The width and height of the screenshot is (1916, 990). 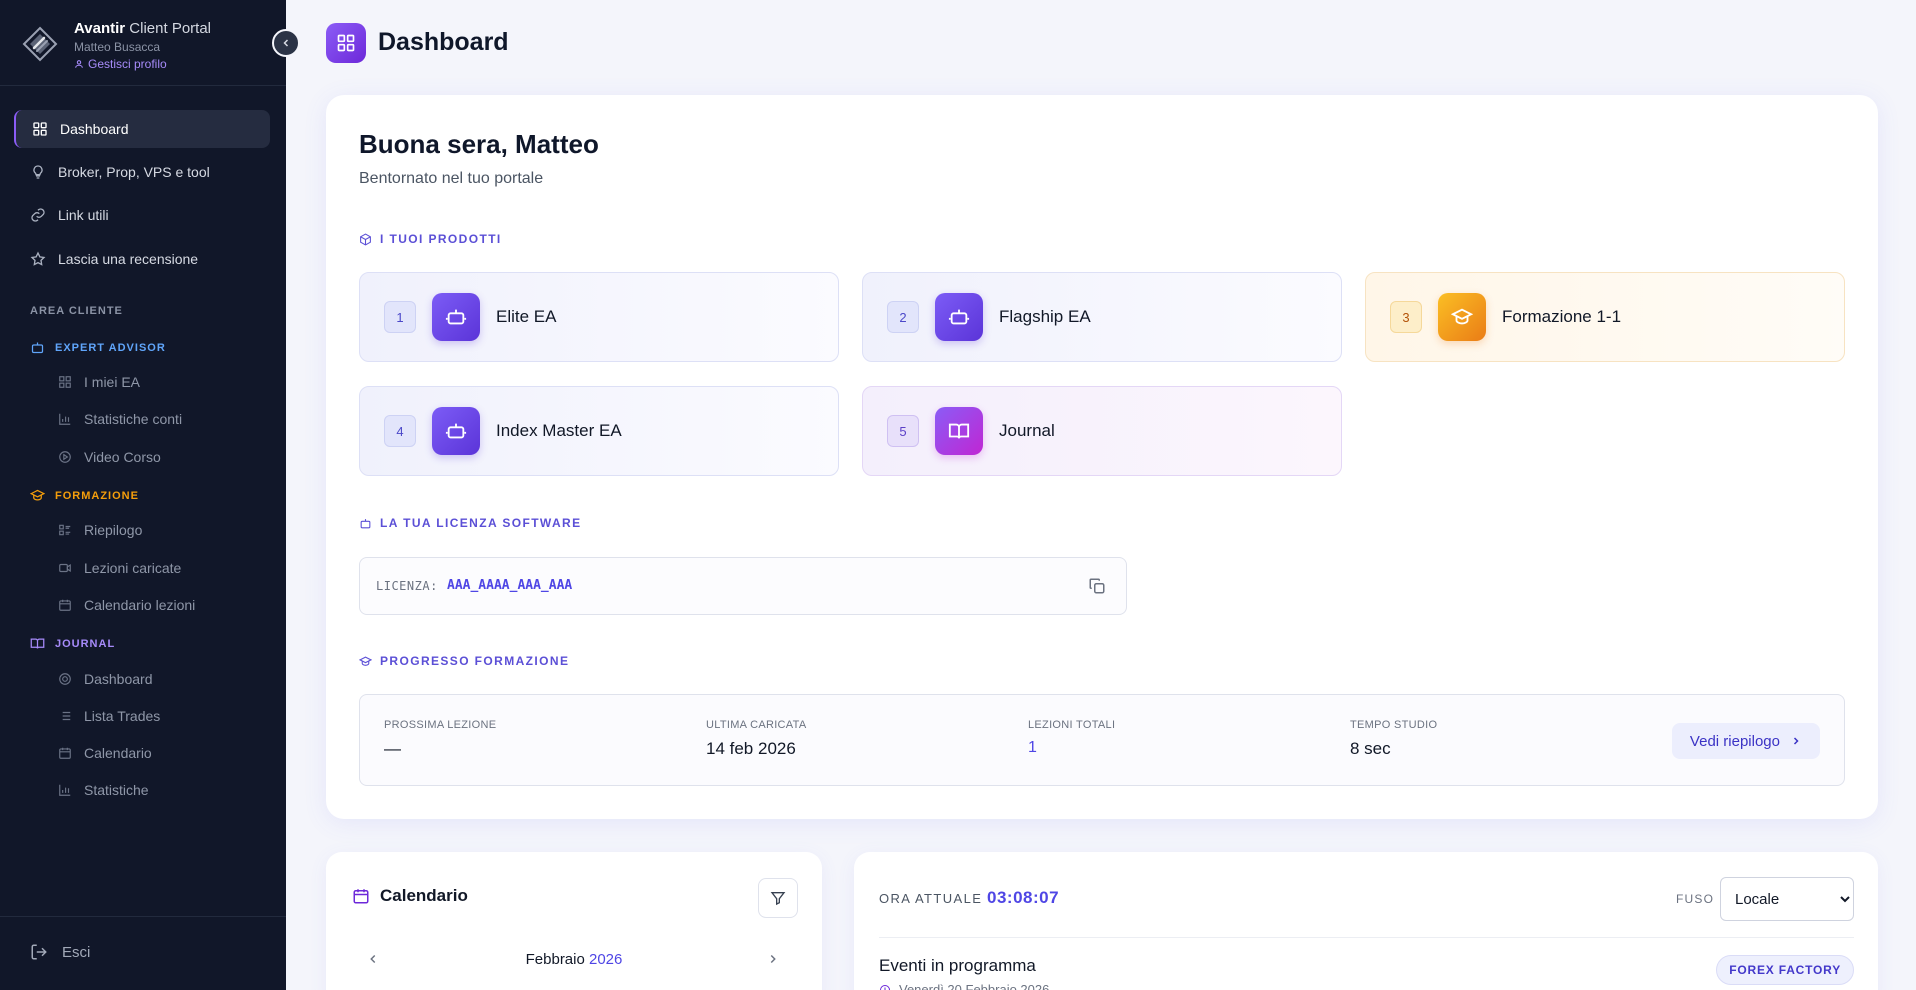 What do you see at coordinates (1787, 899) in the screenshot?
I see `timezone-select: Locale` at bounding box center [1787, 899].